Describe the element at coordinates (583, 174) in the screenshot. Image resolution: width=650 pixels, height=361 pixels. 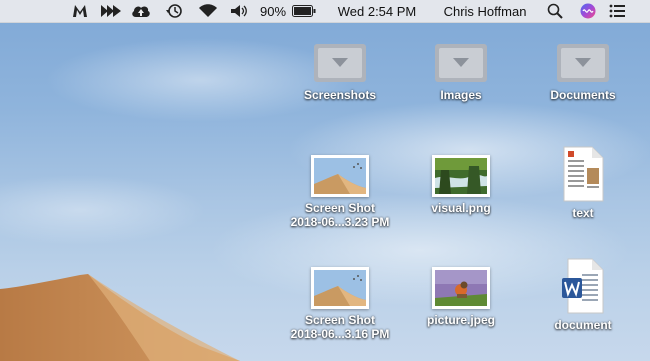
I see `text-document-icon` at that location.